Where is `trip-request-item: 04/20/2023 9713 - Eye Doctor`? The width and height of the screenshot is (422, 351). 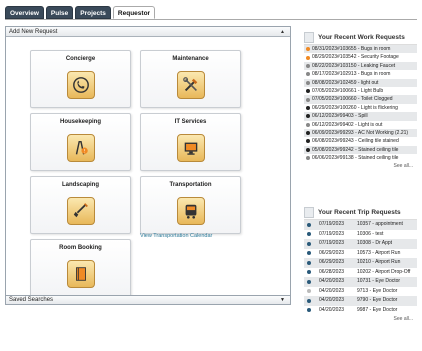
trip-request-item: 04/20/2023 9713 - Eye Doctor is located at coordinates (360, 292).